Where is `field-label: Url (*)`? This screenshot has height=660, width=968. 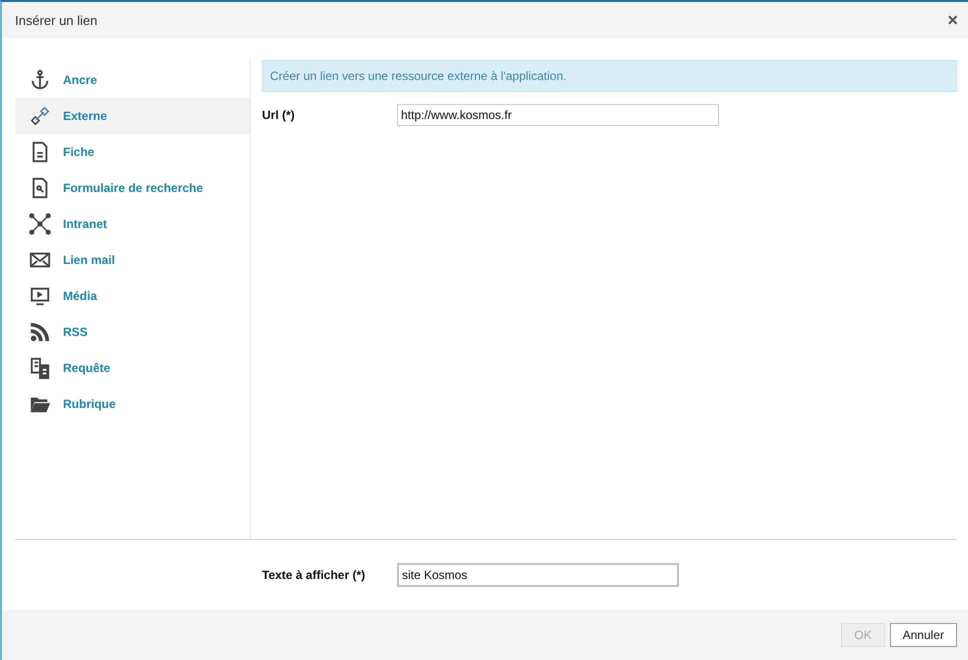 field-label: Url (*) is located at coordinates (279, 115).